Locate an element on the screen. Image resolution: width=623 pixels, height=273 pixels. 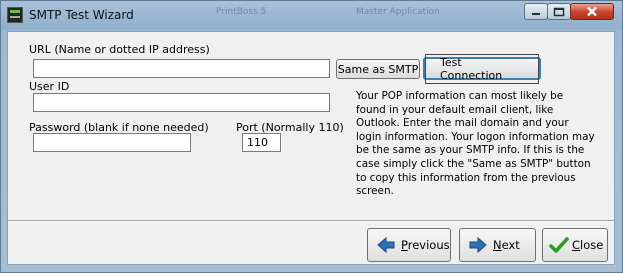
divider is located at coordinates (311, 221).